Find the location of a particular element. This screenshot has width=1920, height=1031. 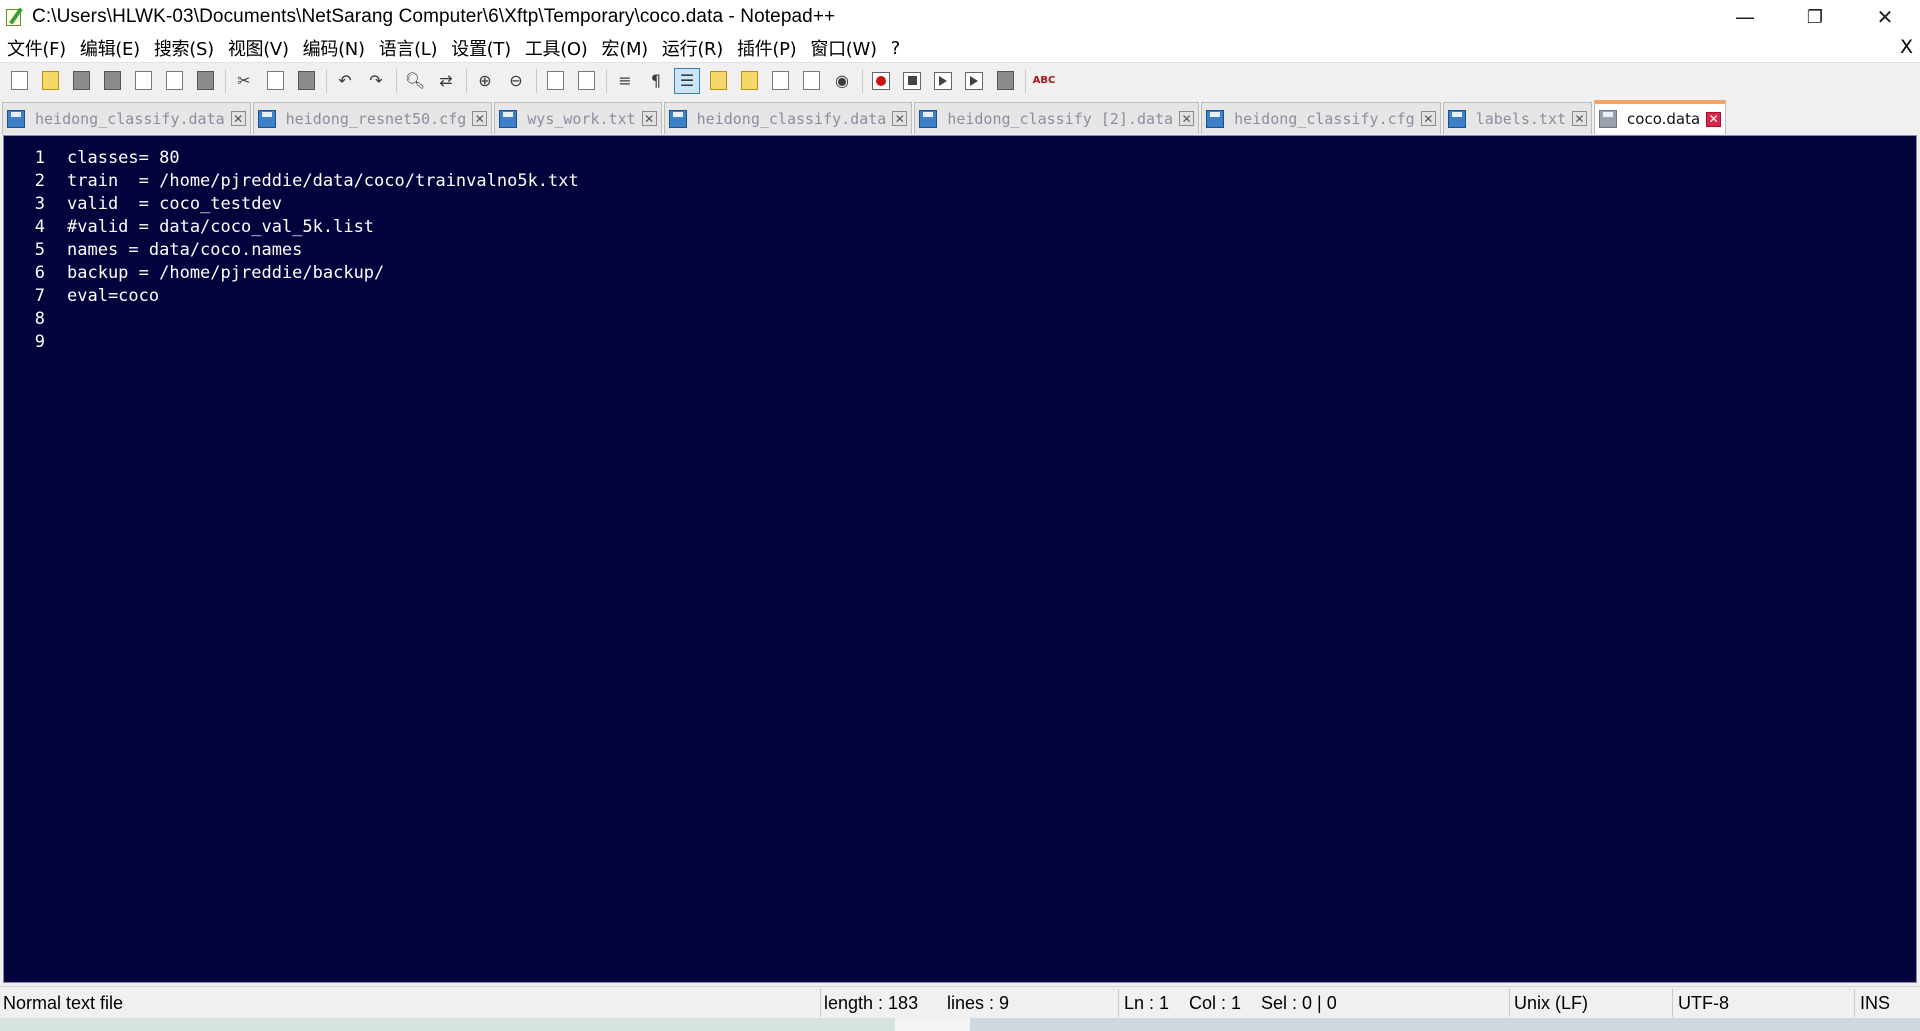

replace-icon: ⇄ is located at coordinates (446, 81).